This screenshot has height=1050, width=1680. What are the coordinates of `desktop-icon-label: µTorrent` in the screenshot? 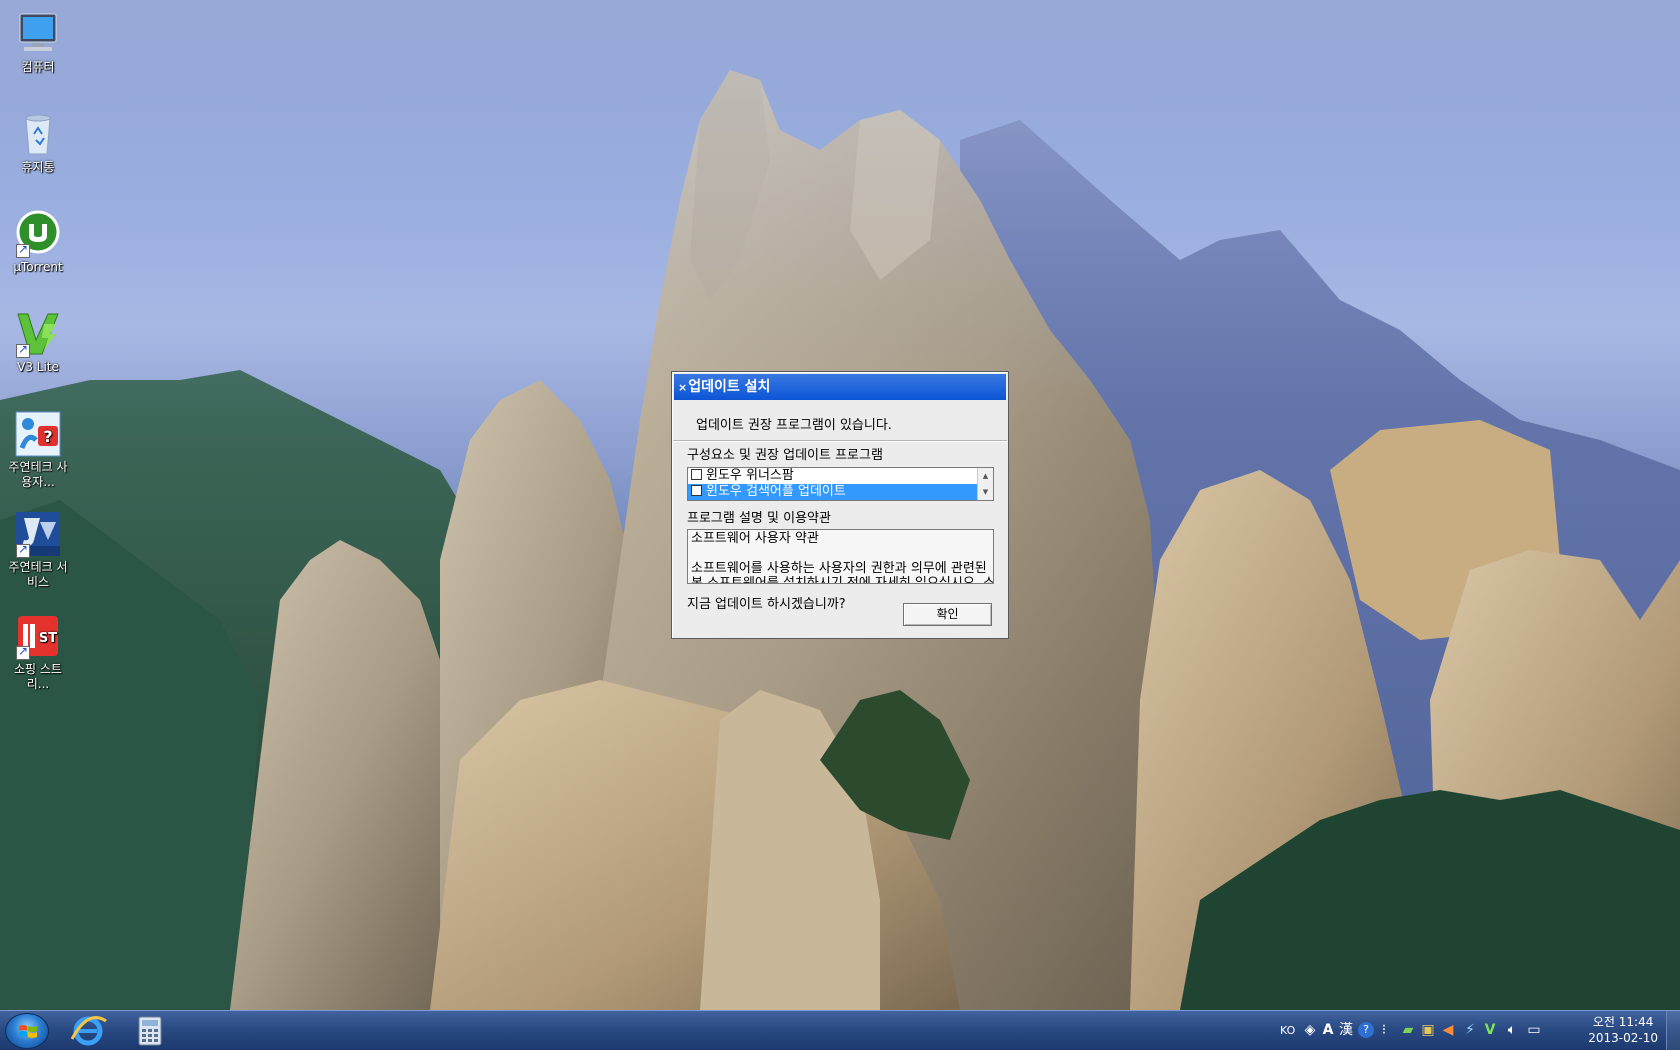 It's located at (38, 267).